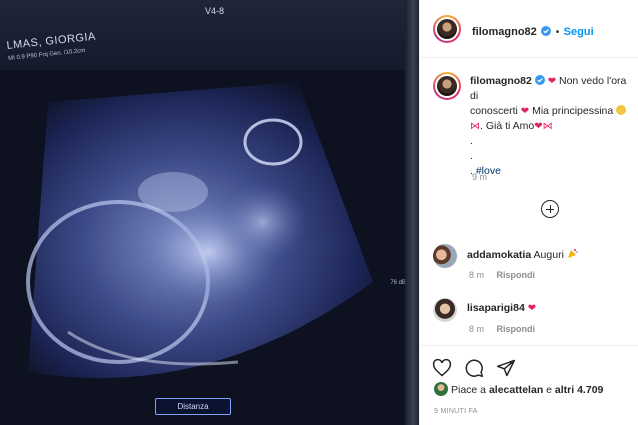  What do you see at coordinates (215, 11) in the screenshot?
I see `probe-label: V4-8` at bounding box center [215, 11].